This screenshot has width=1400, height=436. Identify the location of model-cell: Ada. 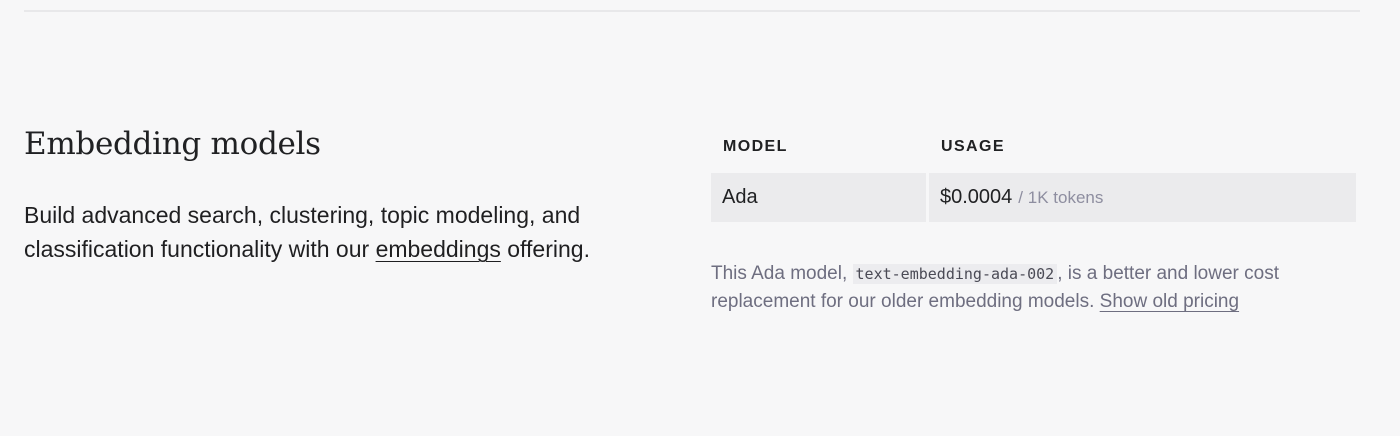
(818, 197).